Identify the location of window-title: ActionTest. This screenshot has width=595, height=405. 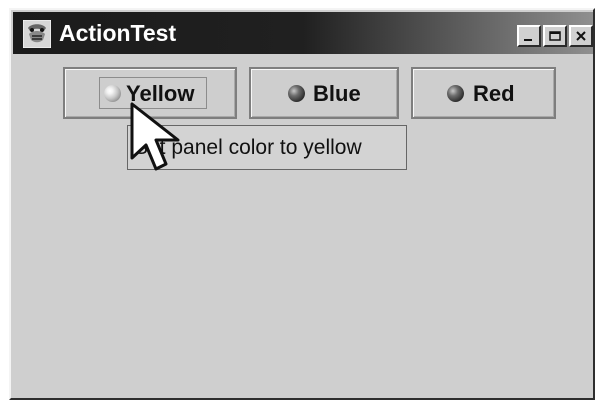
(118, 33).